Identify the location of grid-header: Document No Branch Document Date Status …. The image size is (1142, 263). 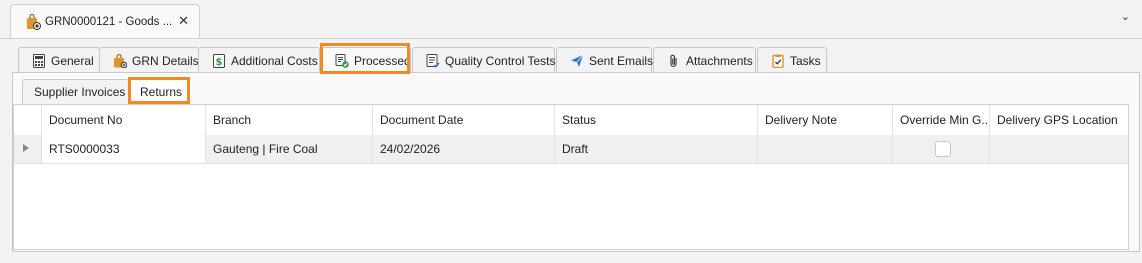
(571, 120).